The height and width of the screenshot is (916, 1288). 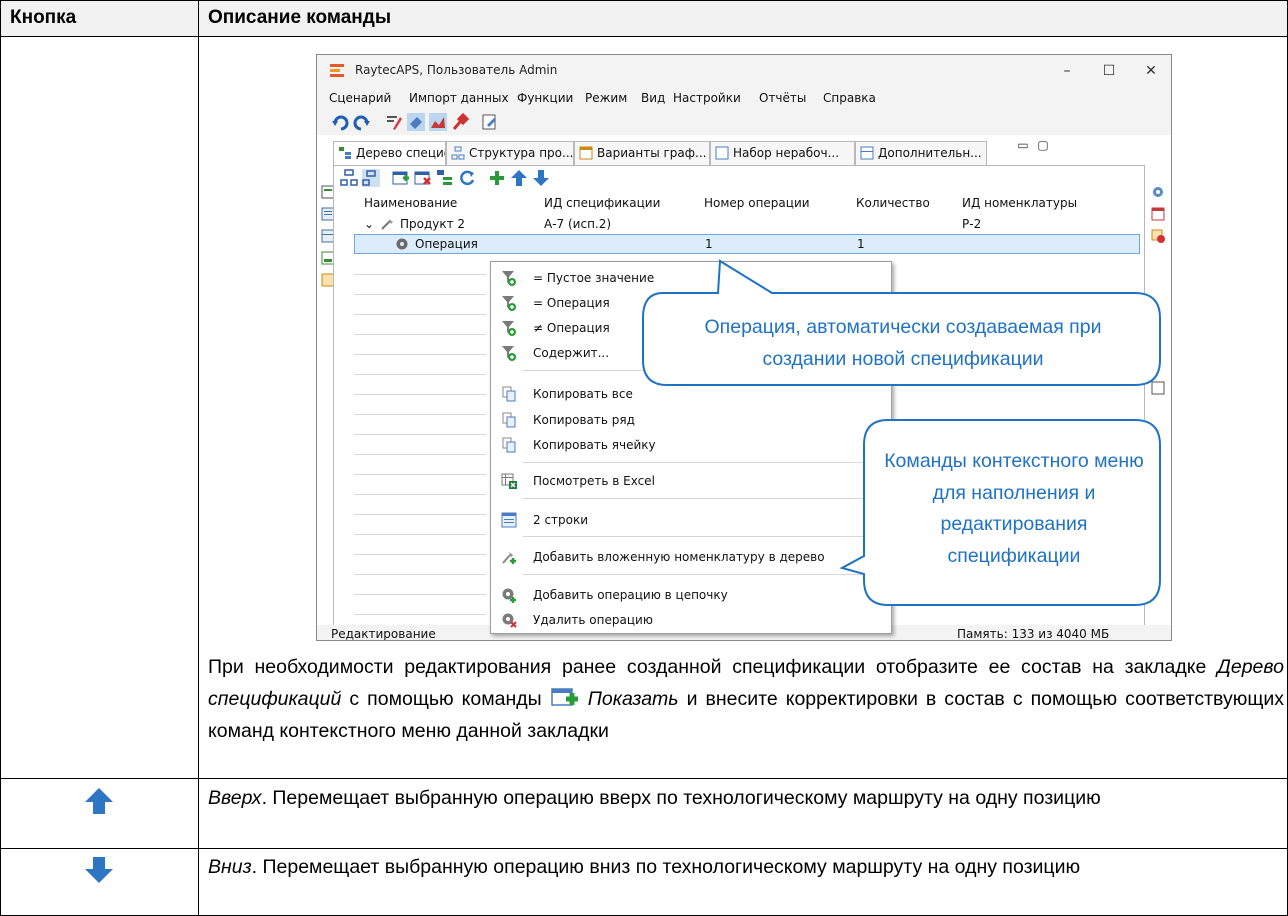 What do you see at coordinates (438, 122) in the screenshot?
I see `chart-icon` at bounding box center [438, 122].